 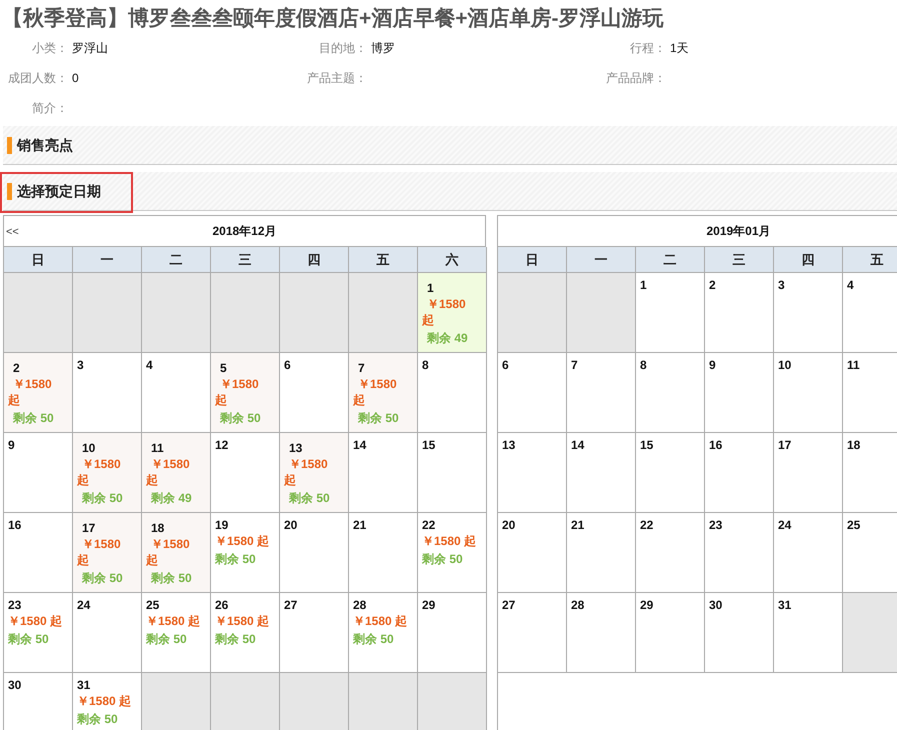 I want to click on day-cell: 1 ￥1580 起 剩余 49, so click(x=452, y=313).